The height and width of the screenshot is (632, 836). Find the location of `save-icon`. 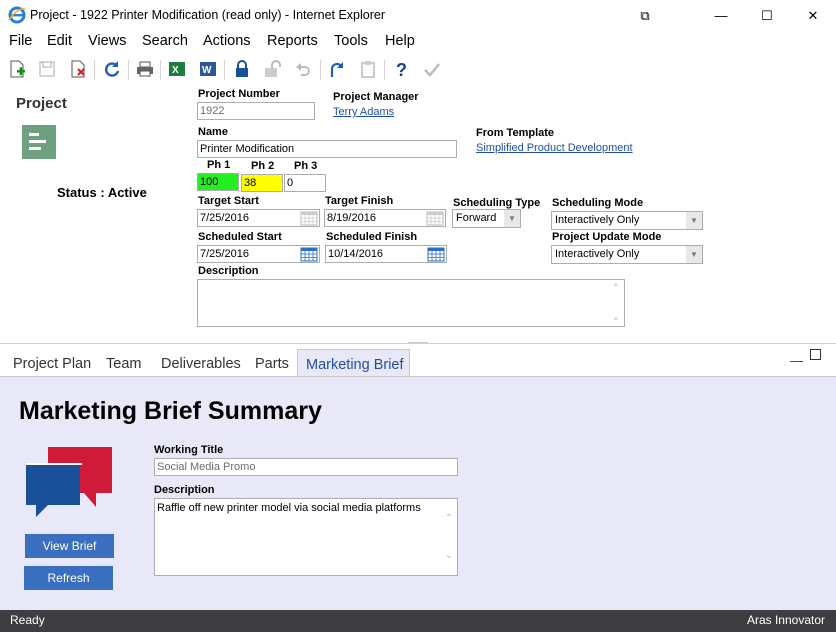

save-icon is located at coordinates (47, 69).